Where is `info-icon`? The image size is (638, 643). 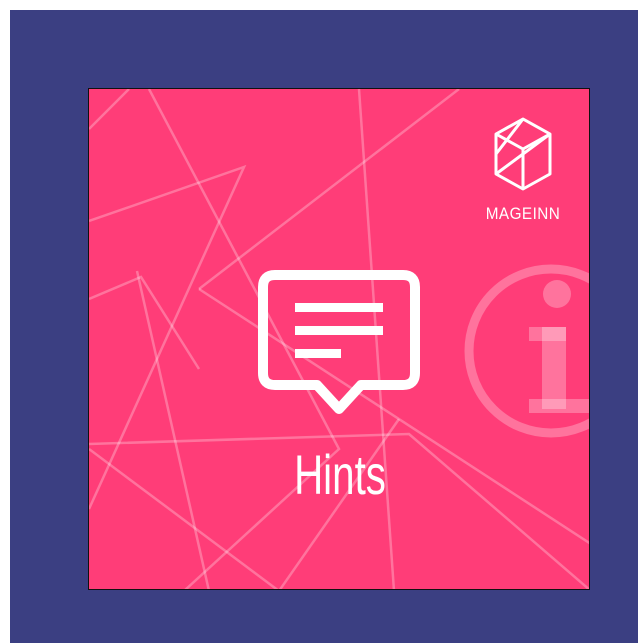 info-icon is located at coordinates (526, 351).